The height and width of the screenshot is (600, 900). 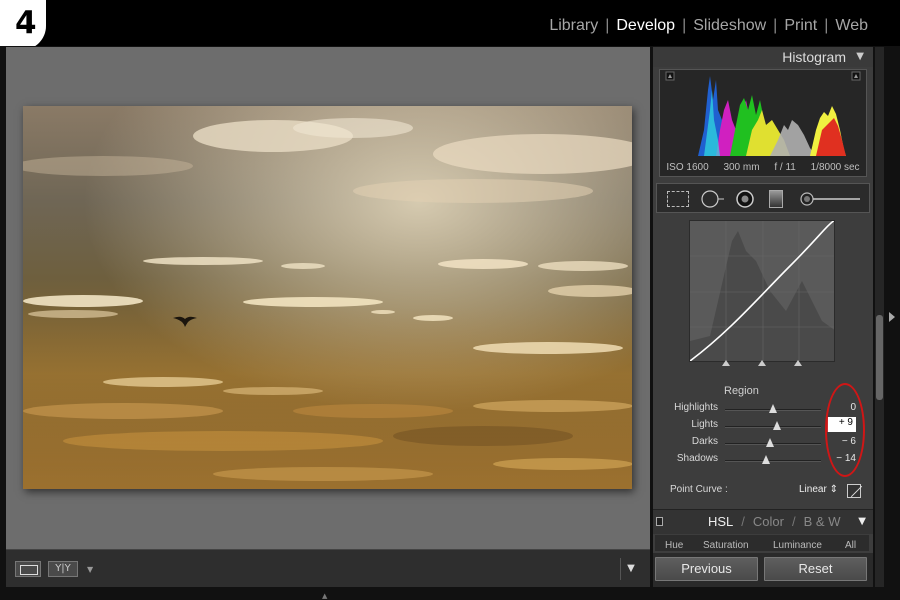 What do you see at coordinates (729, 25) in the screenshot?
I see `module-slideshow: Slideshow` at bounding box center [729, 25].